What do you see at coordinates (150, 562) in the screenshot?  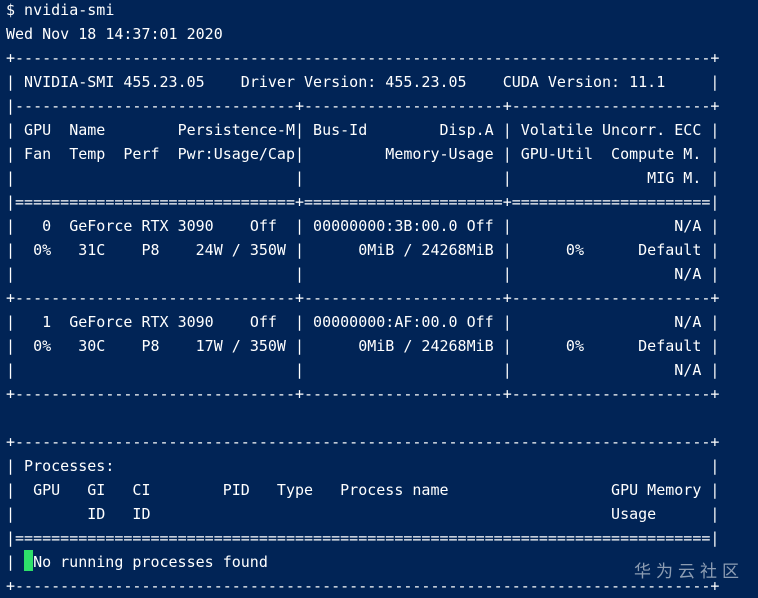 I see `no-processes-message: No running processes found` at bounding box center [150, 562].